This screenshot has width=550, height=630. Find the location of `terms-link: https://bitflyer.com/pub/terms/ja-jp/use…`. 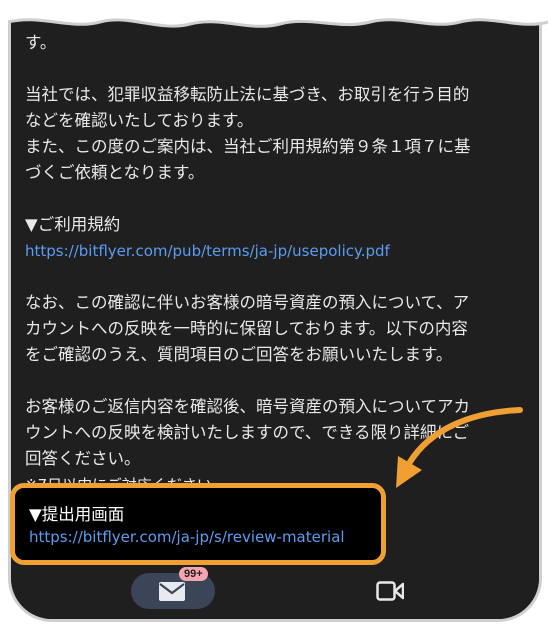

terms-link: https://bitflyer.com/pub/terms/ja-jp/use… is located at coordinates (275, 251).